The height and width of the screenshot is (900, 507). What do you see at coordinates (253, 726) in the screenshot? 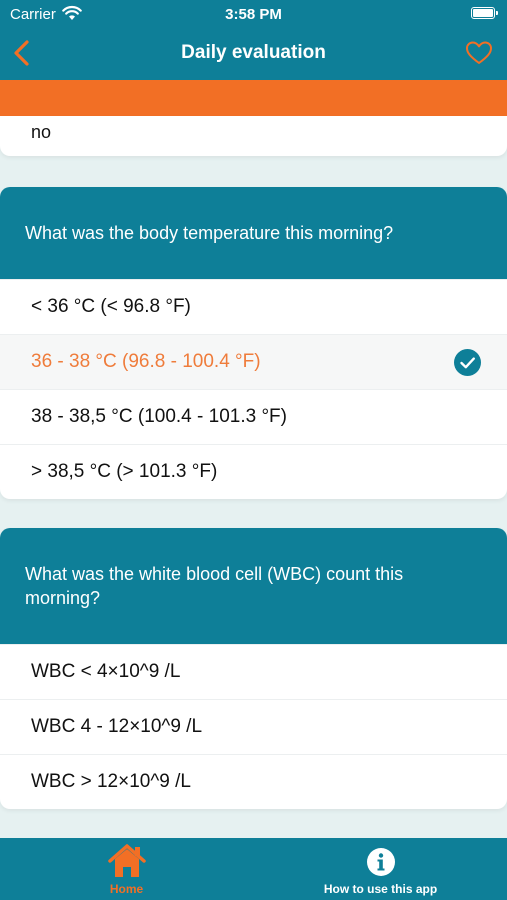
I see `answer-option: WBC 4 - 12×10^9 /L` at bounding box center [253, 726].